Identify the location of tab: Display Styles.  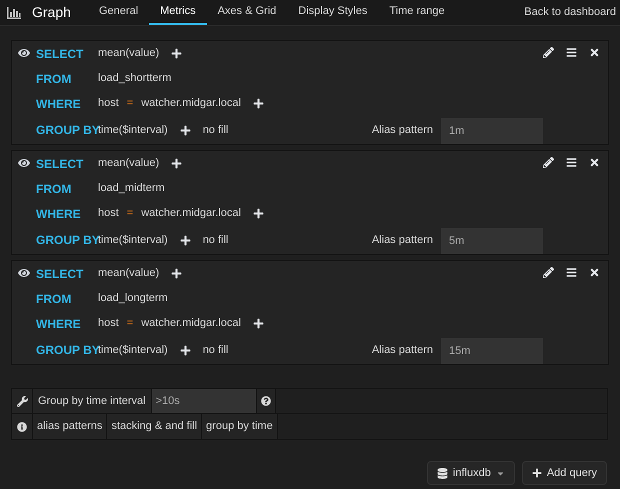
(332, 12).